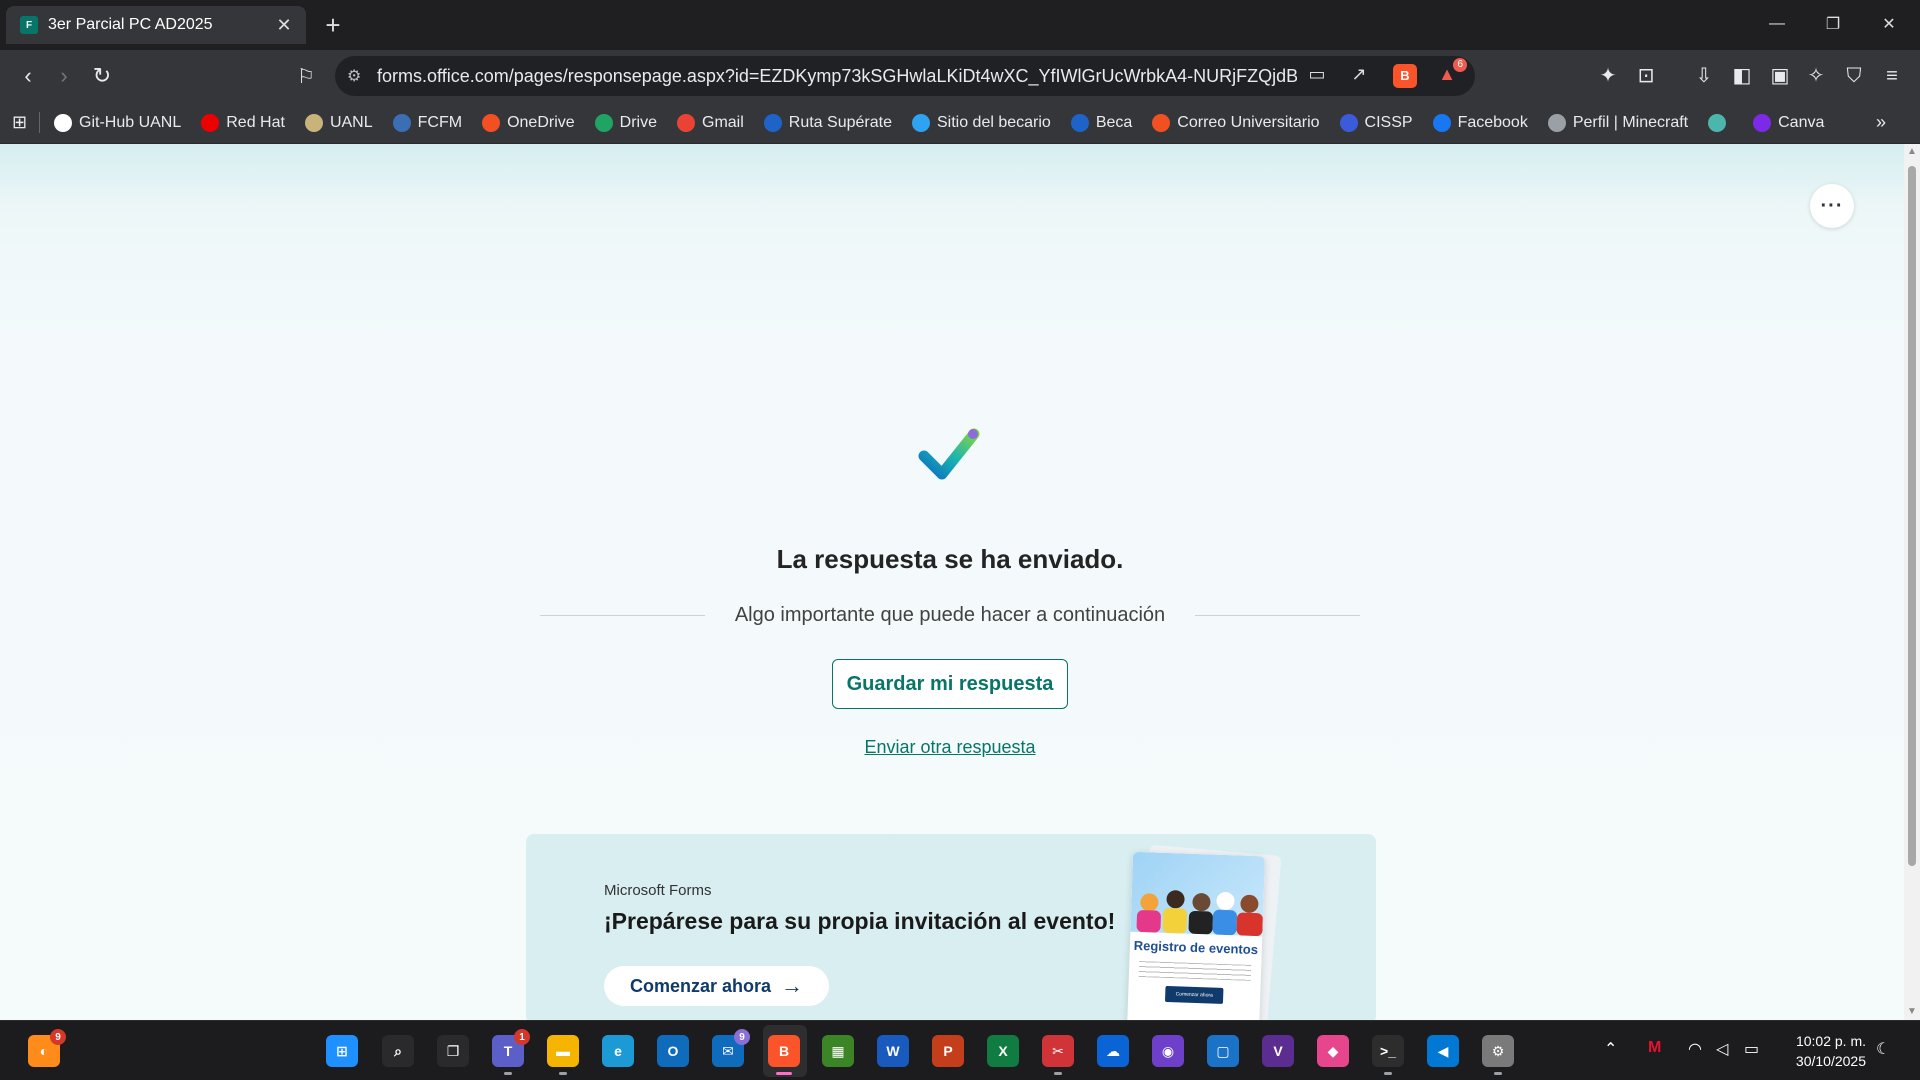  Describe the element at coordinates (1376, 122) in the screenshot. I see `bookmark-cissp: CISSP` at that location.